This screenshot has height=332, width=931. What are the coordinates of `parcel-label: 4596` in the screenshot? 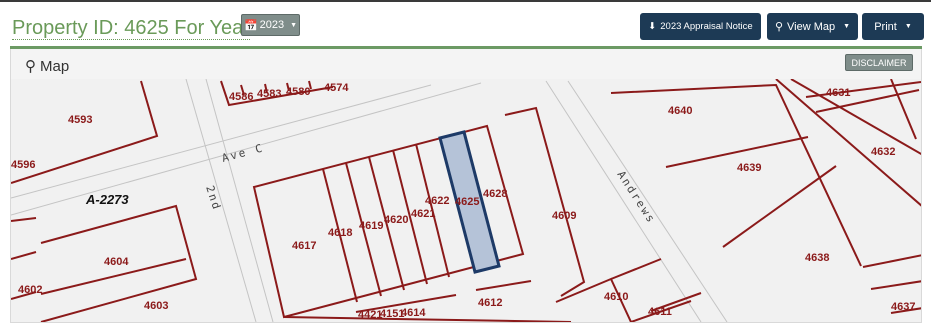 It's located at (23, 165).